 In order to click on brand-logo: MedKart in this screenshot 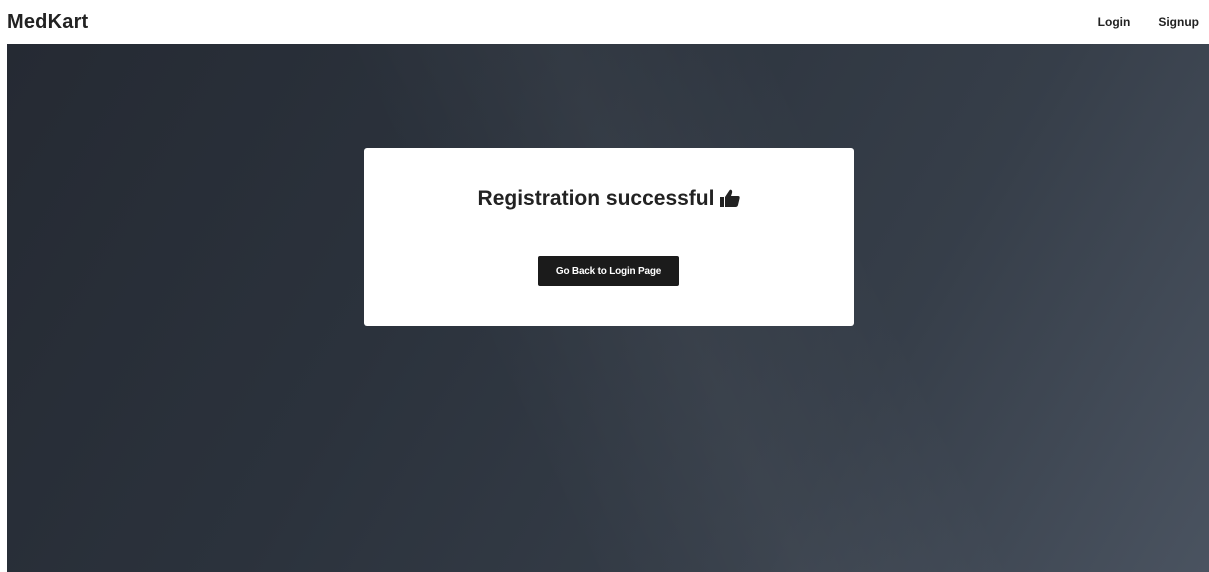, I will do `click(47, 22)`.